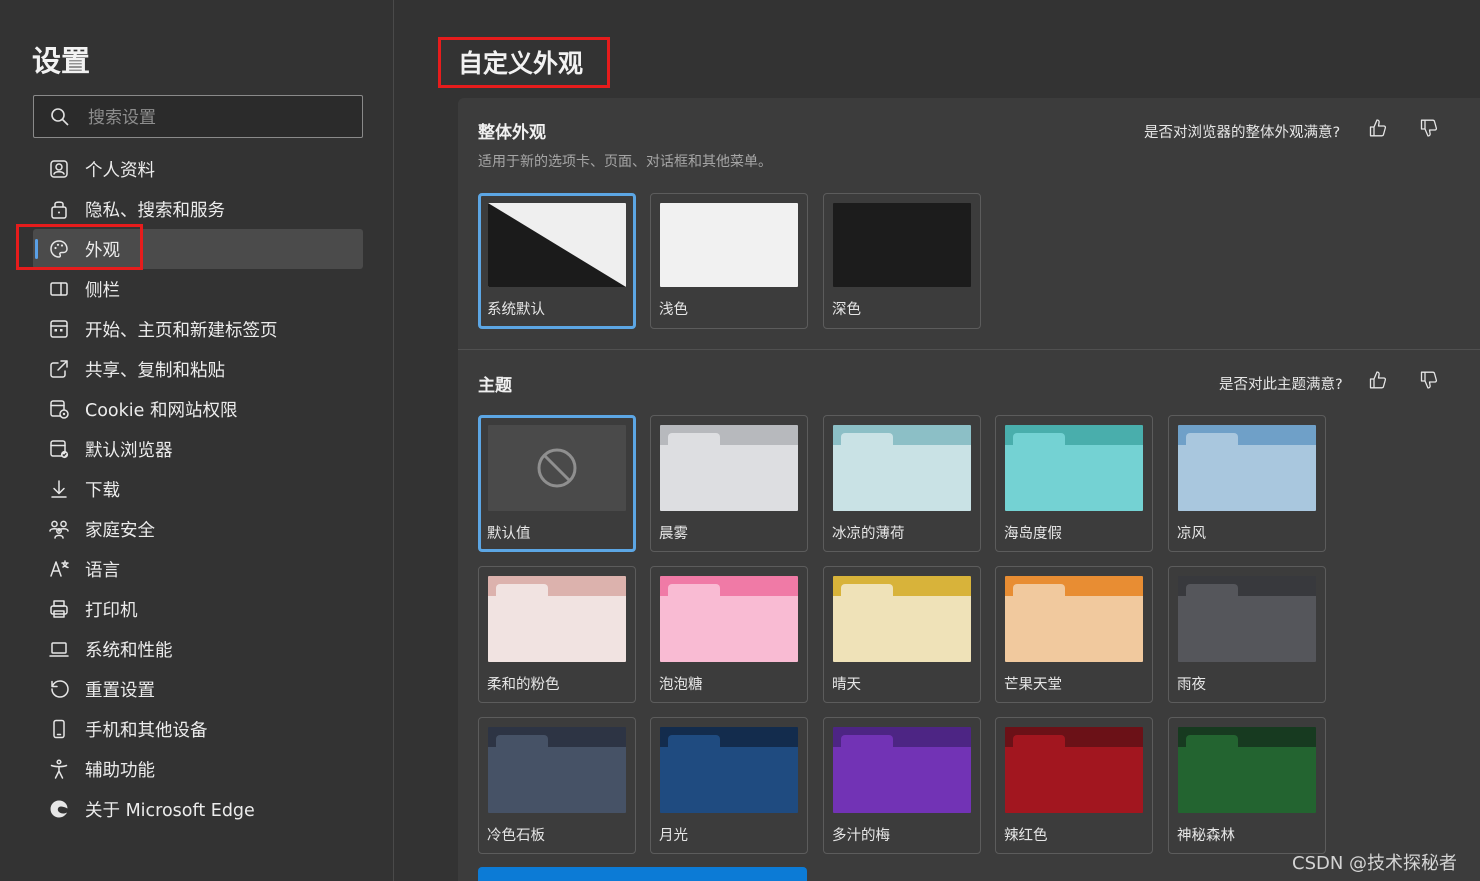 The height and width of the screenshot is (881, 1480). I want to click on theme-card: 神秘森林, so click(1247, 785).